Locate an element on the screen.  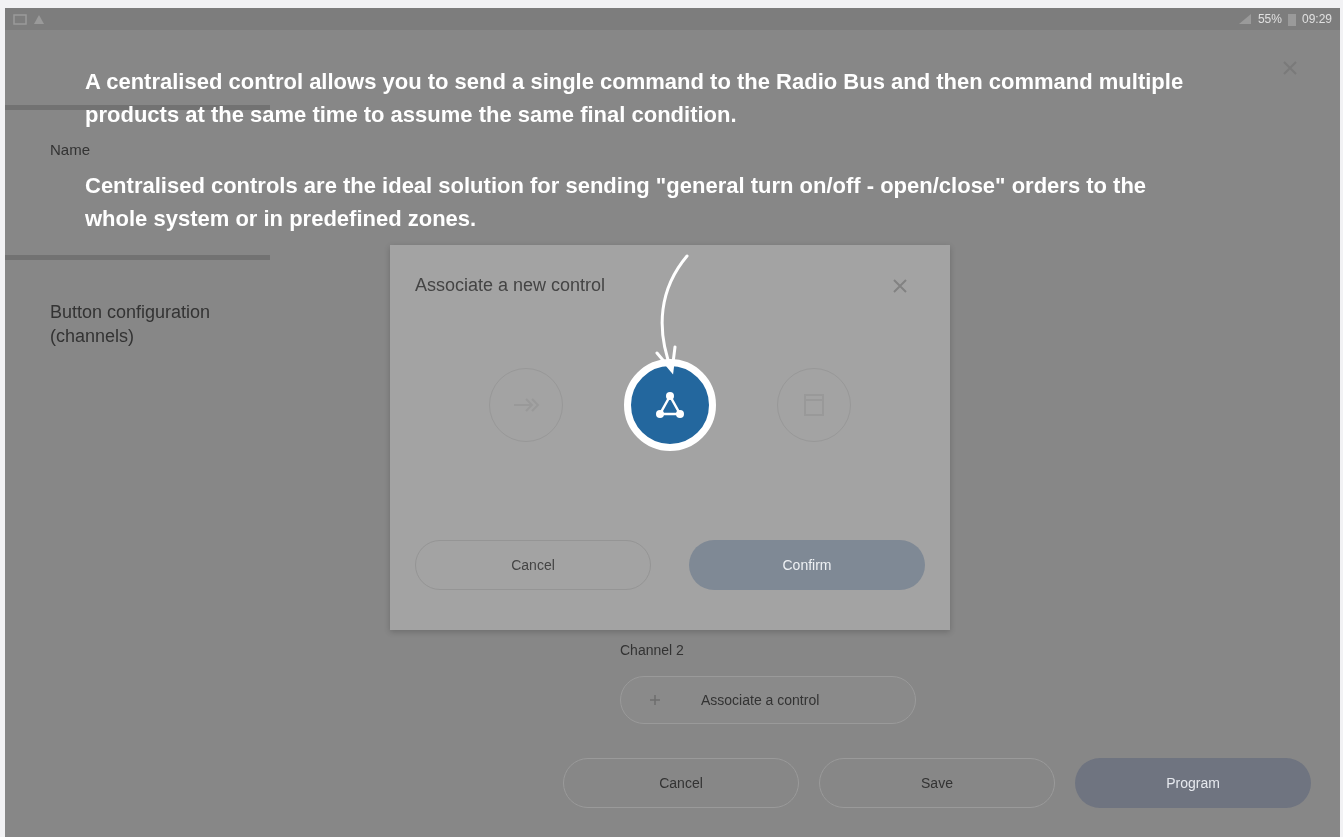
associate-control-button: Associate a control is located at coordinates (768, 700).